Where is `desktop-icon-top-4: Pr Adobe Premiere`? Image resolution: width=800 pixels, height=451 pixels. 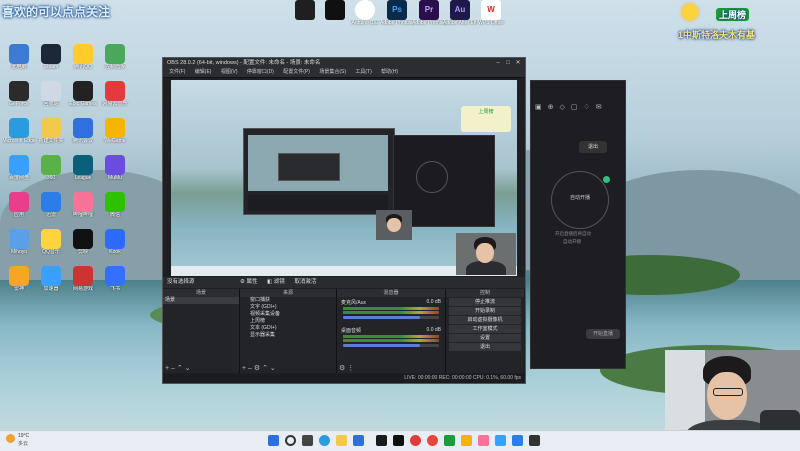
desktop-icon-top-4: Pr Adobe Premiere is located at coordinates (429, 13).